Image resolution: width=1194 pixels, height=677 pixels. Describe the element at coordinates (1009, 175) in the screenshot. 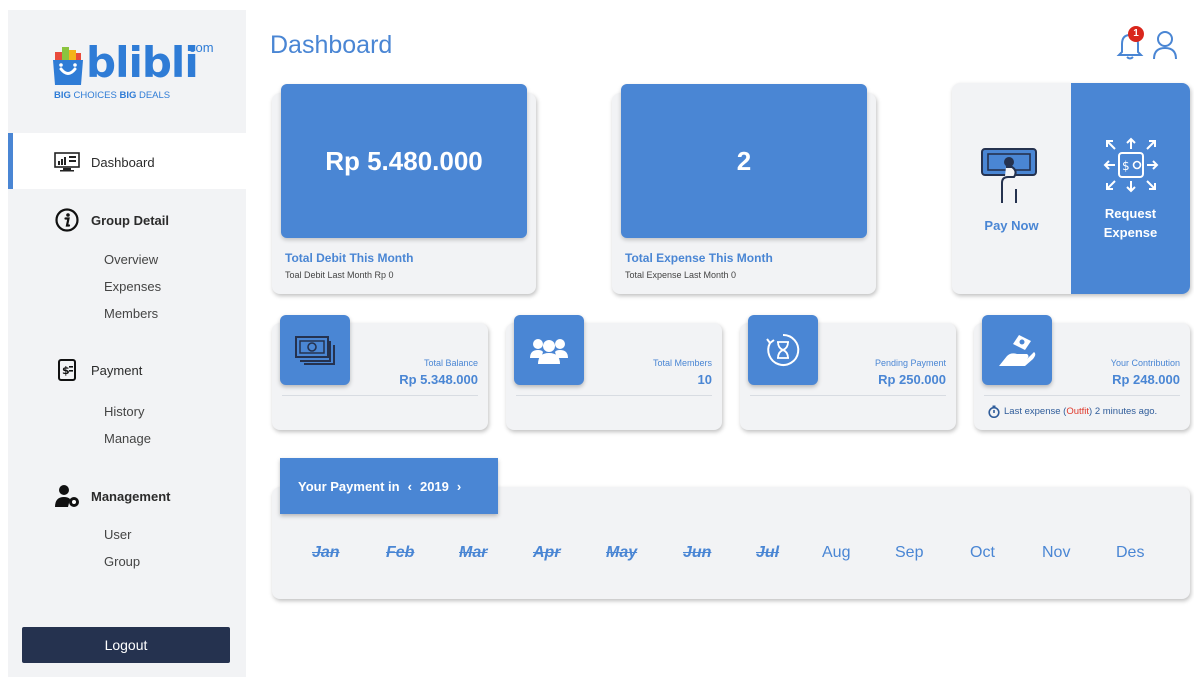

I see `pay-now-icon` at that location.